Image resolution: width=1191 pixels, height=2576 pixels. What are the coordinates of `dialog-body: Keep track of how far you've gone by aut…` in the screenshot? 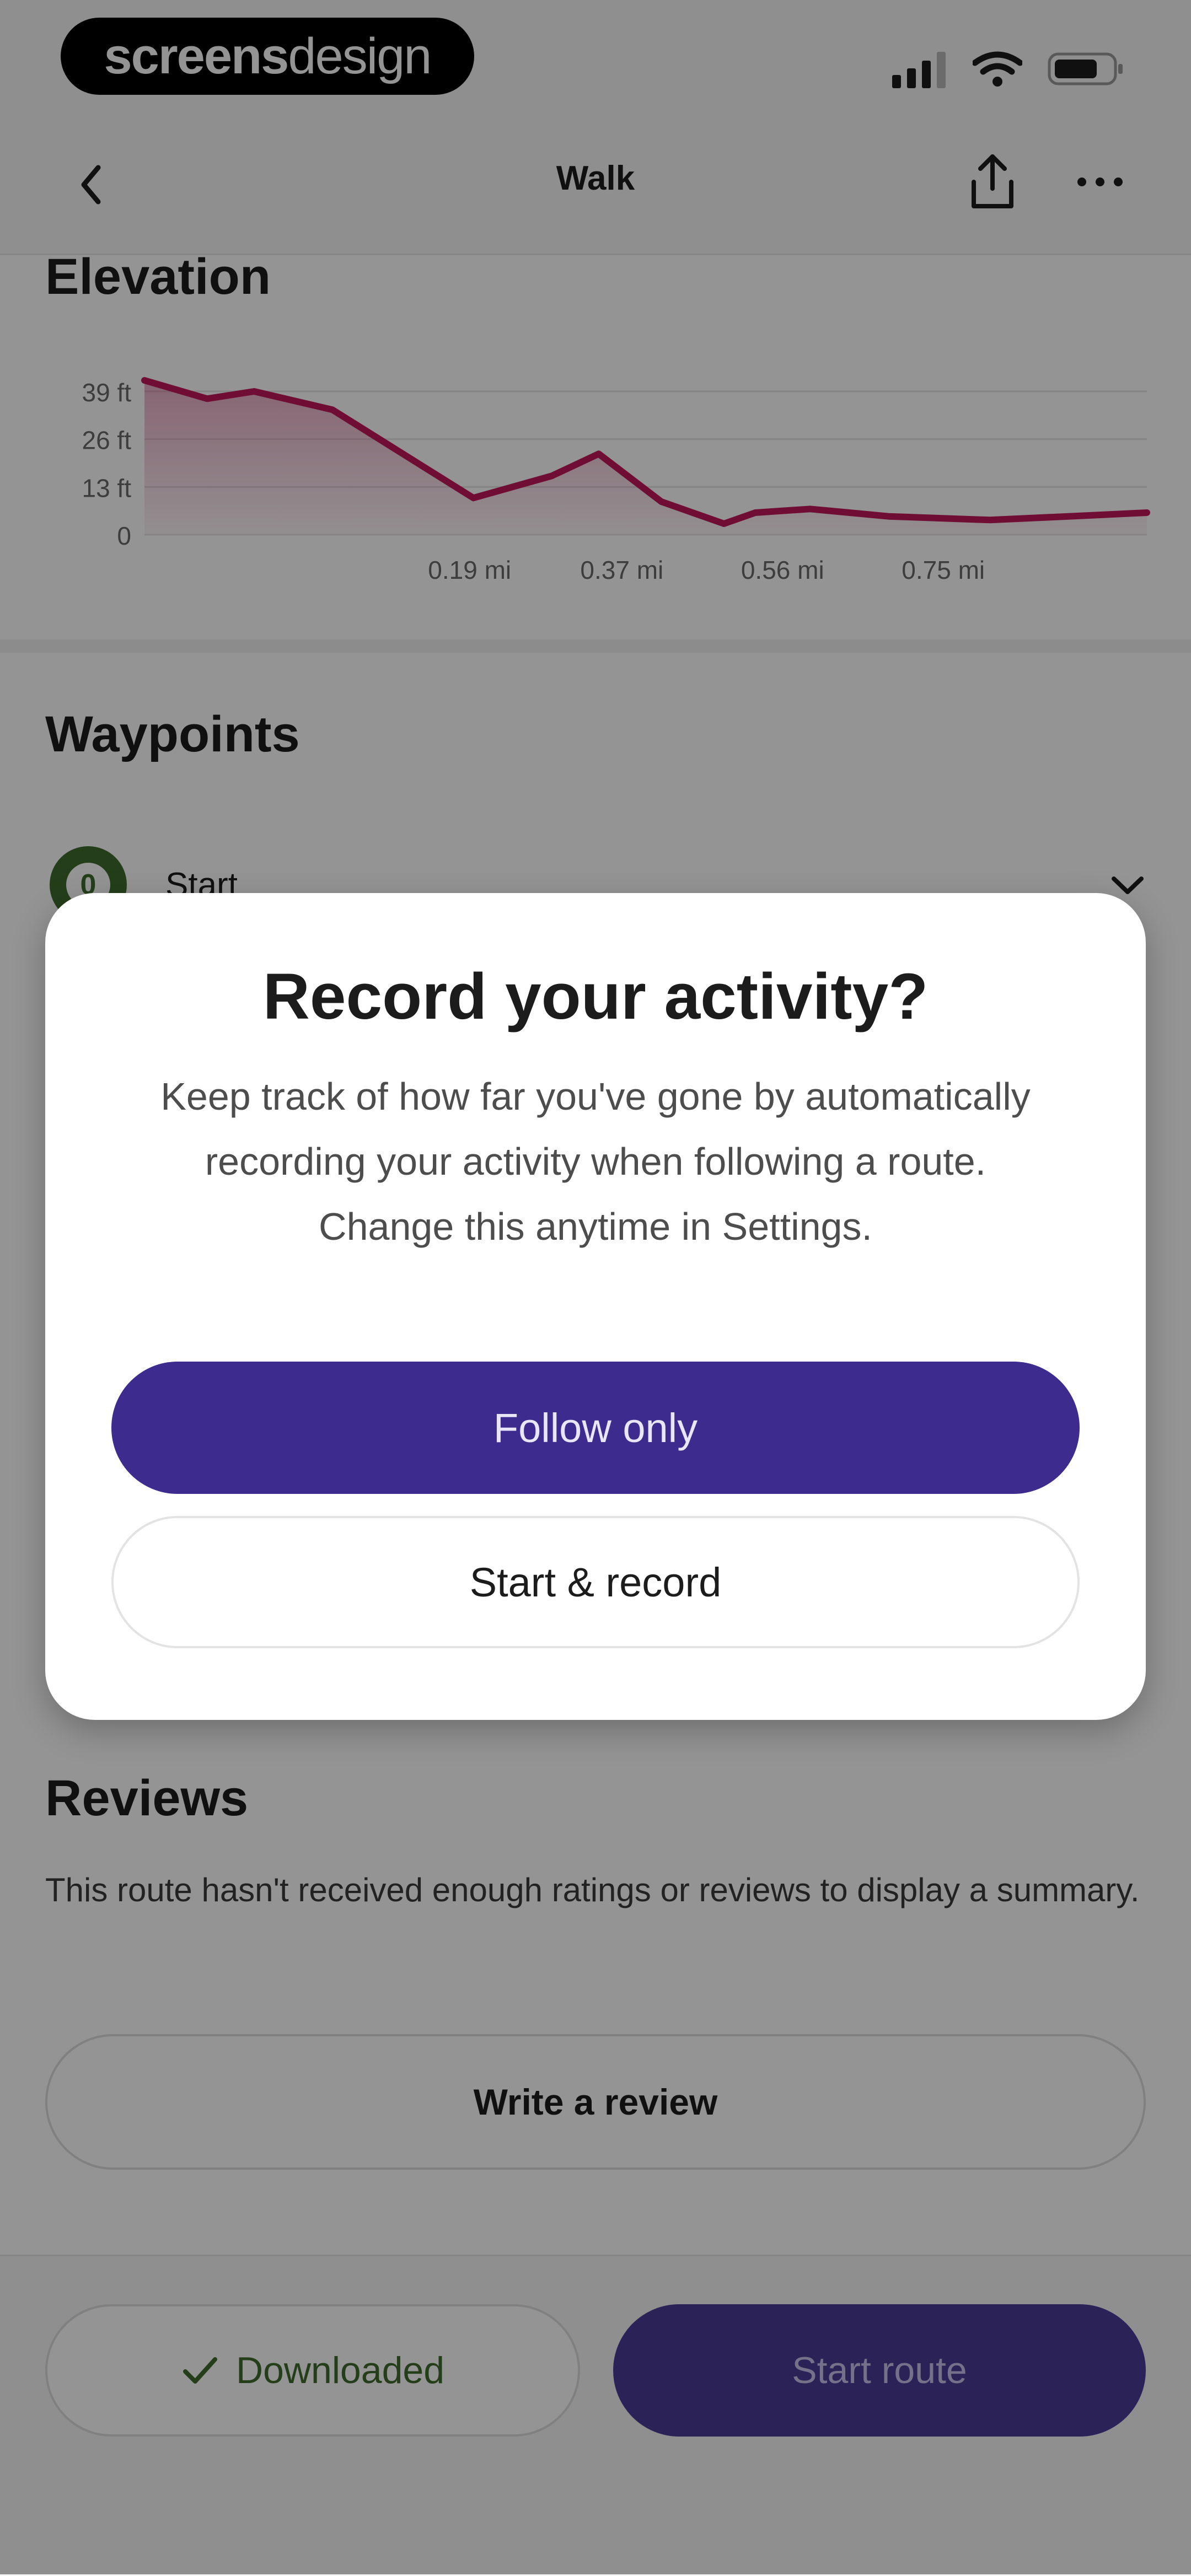 It's located at (595, 1161).